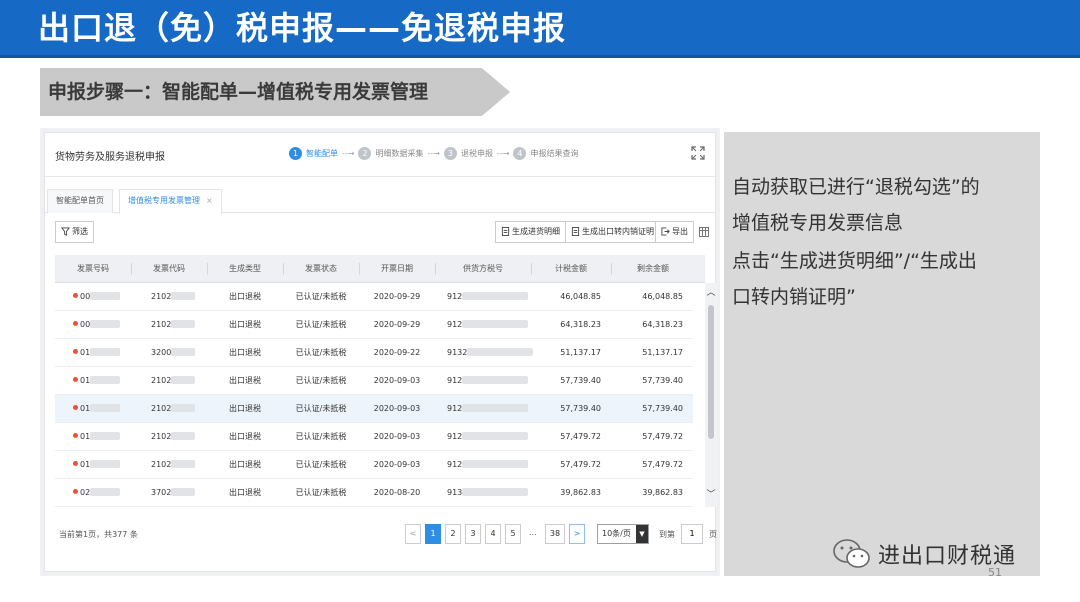 This screenshot has height=602, width=1080. What do you see at coordinates (665, 231) in the screenshot?
I see `export-icon` at bounding box center [665, 231].